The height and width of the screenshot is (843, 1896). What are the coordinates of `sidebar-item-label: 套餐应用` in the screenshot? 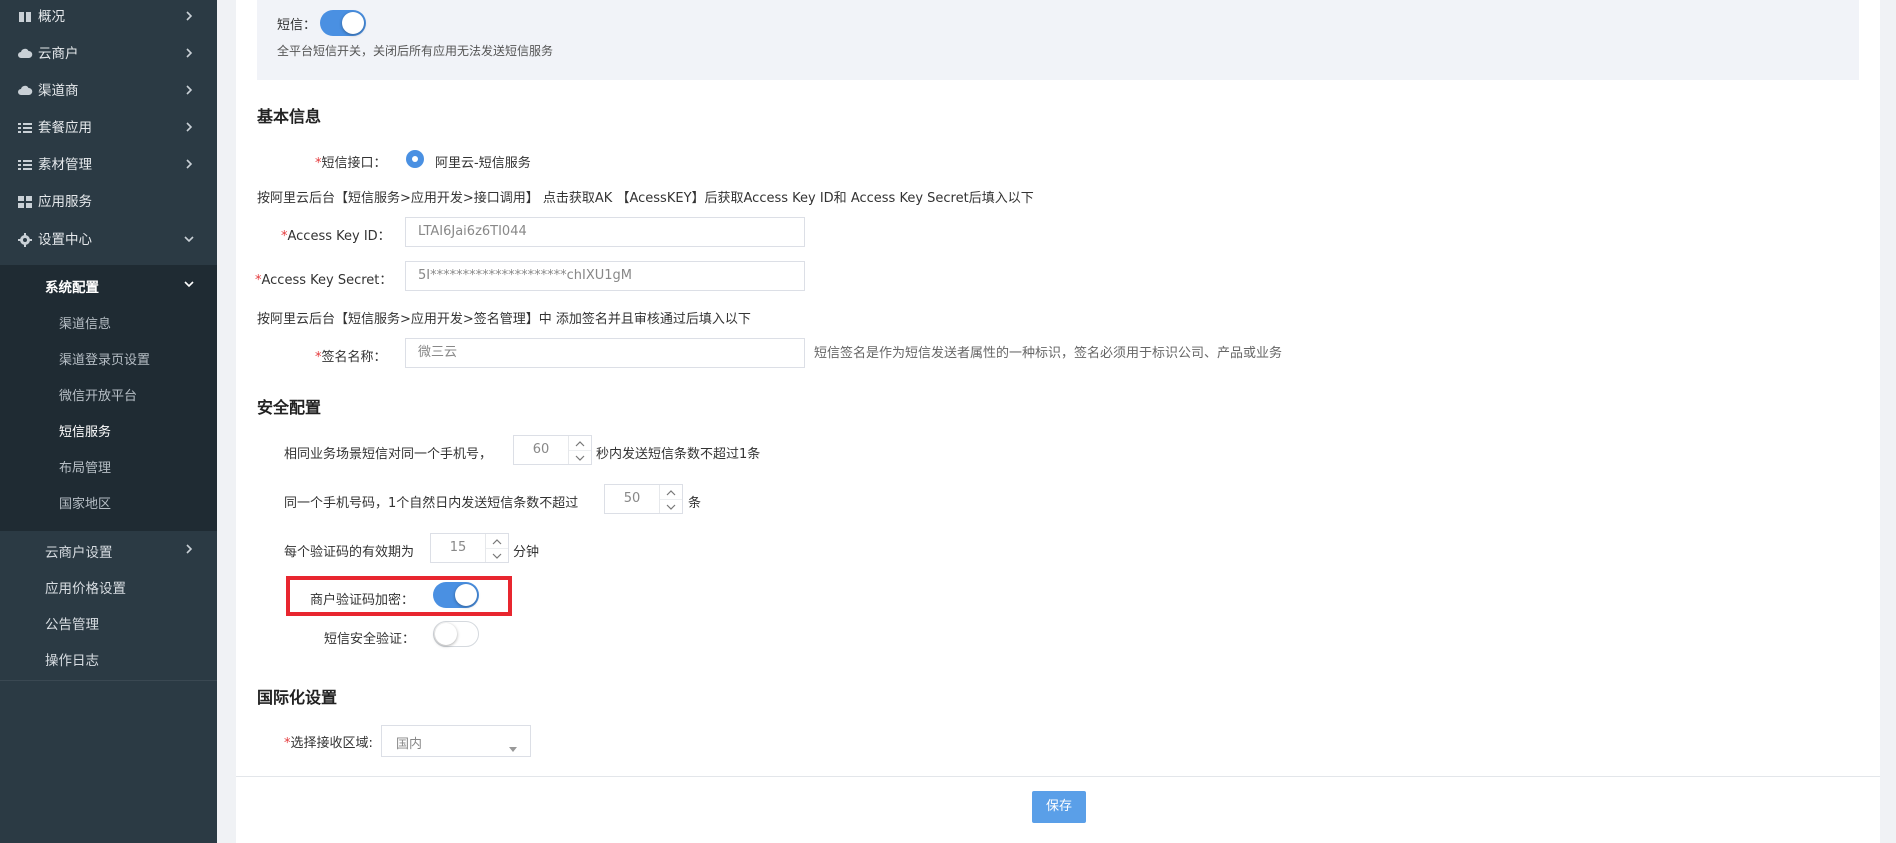 It's located at (65, 128).